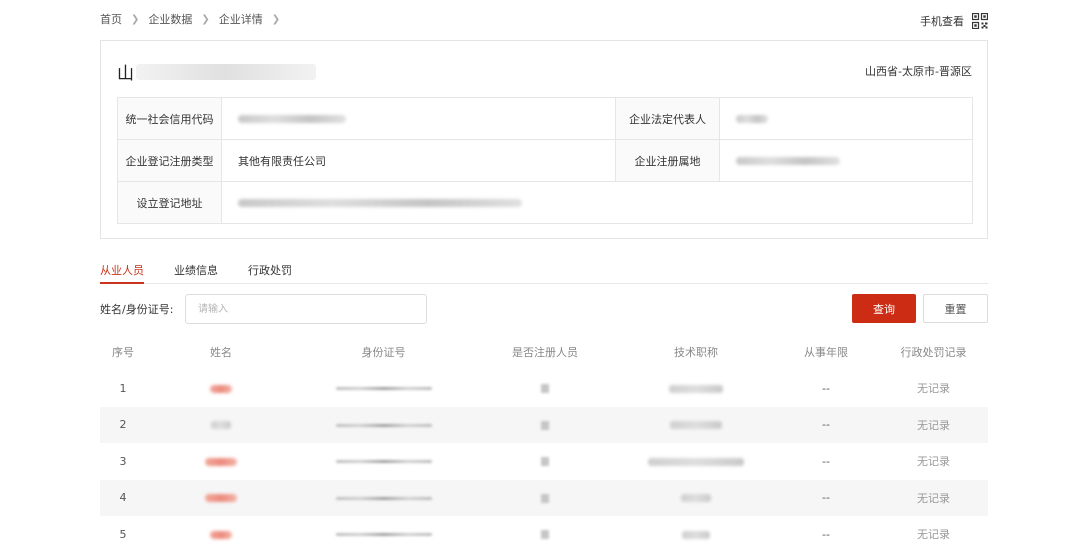 The width and height of the screenshot is (1080, 552). Describe the element at coordinates (169, 160) in the screenshot. I see `reg-type-label: 企业登记注册类型` at that location.